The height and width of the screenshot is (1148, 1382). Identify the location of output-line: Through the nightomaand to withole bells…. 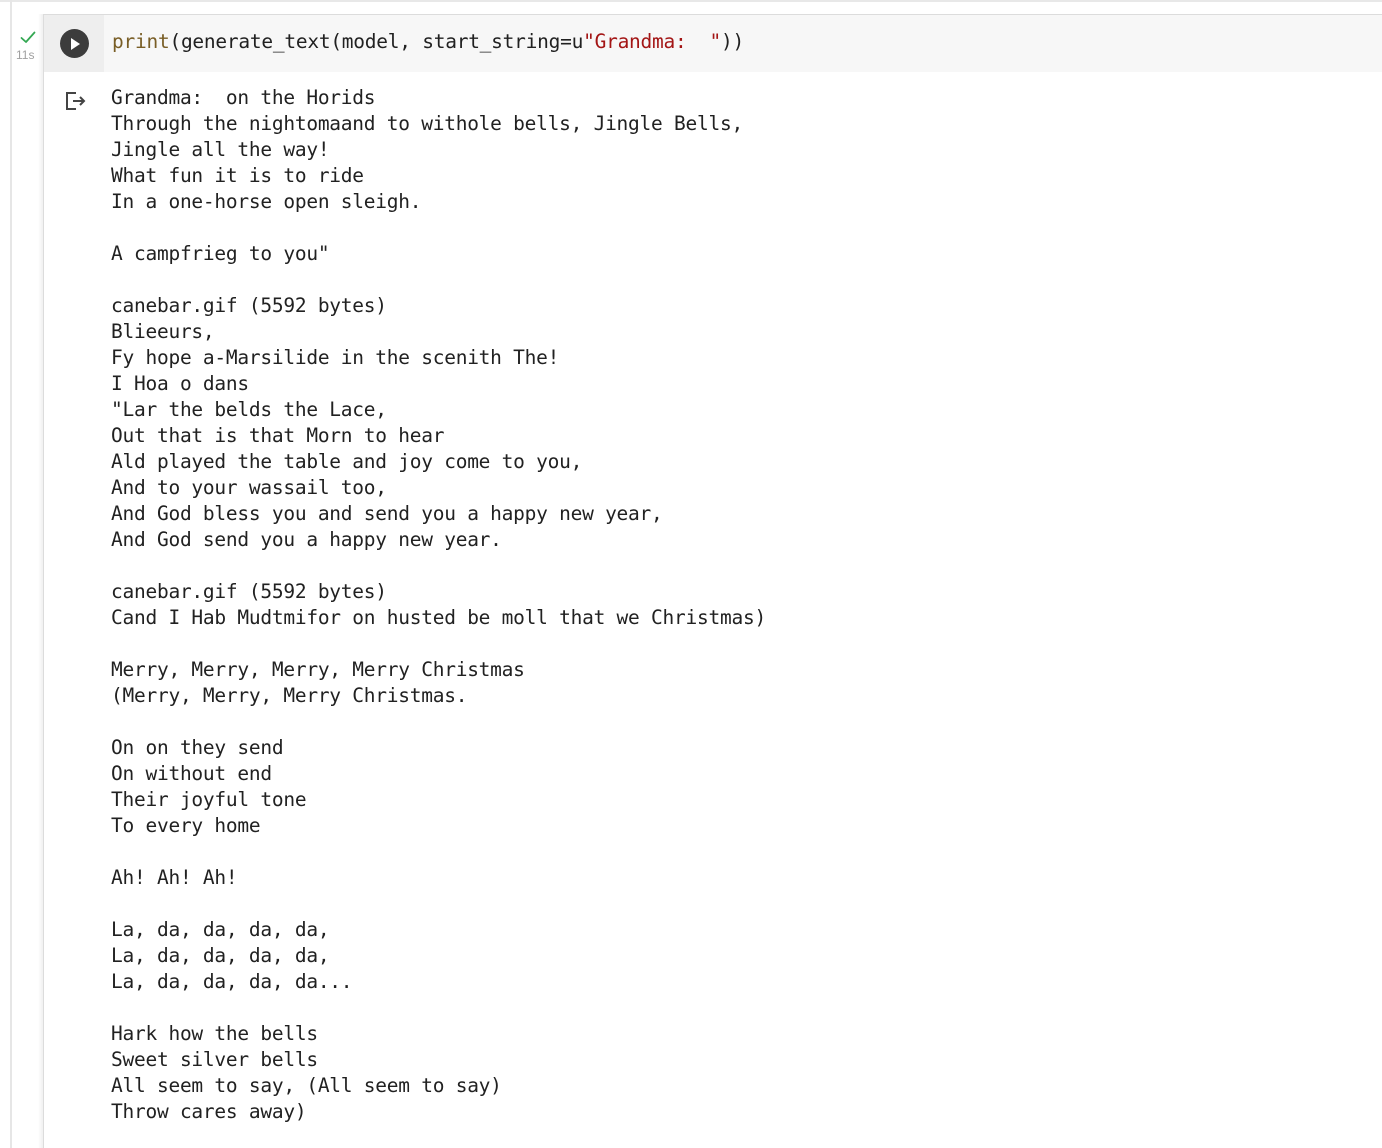
(427, 123).